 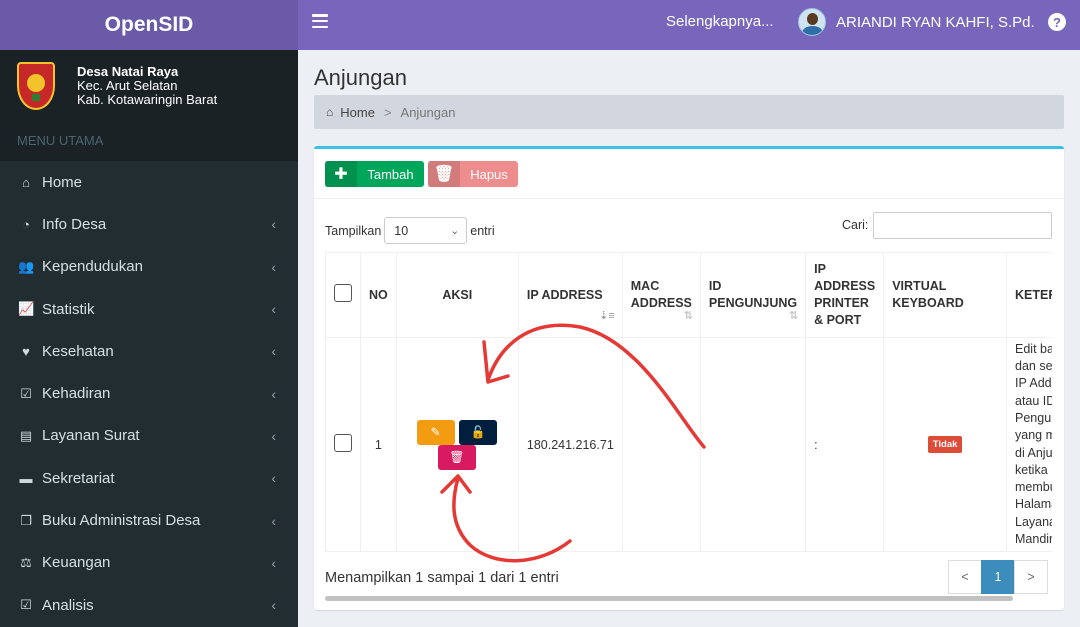 I want to click on sort-desc-icon: ⇣≡, so click(x=607, y=316).